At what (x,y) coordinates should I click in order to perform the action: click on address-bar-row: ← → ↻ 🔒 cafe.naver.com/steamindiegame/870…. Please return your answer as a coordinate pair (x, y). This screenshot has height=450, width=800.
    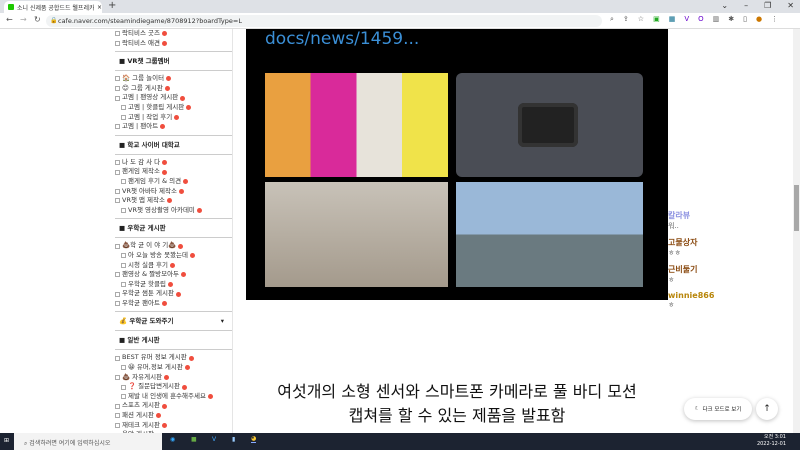
    Looking at the image, I should click on (400, 21).